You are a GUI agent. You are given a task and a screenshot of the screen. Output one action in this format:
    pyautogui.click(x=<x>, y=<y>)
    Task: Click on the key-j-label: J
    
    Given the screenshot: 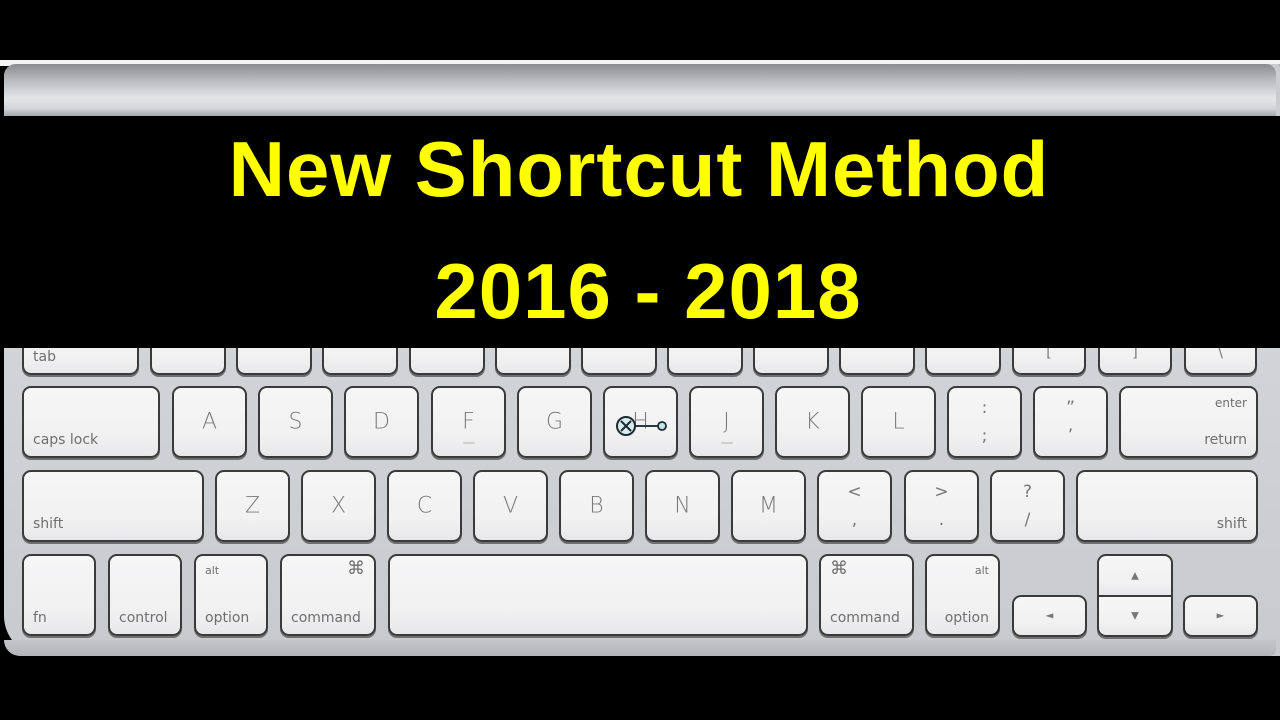 What is the action you would take?
    pyautogui.click(x=726, y=422)
    